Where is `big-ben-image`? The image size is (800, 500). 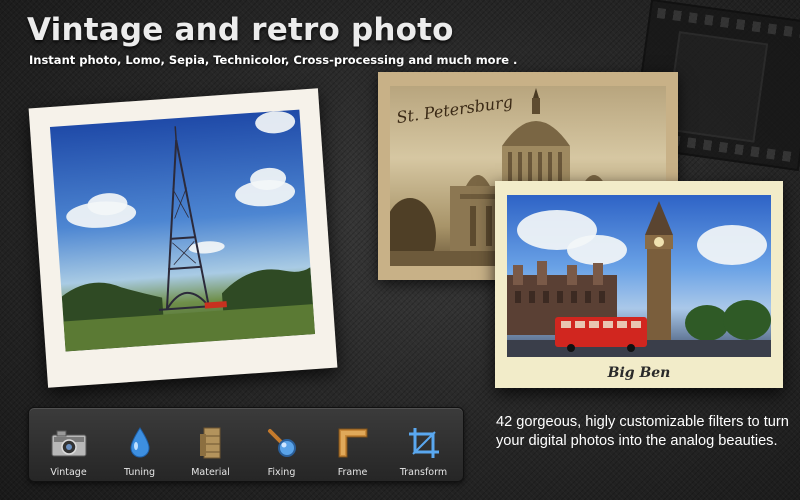
big-ben-image is located at coordinates (639, 276).